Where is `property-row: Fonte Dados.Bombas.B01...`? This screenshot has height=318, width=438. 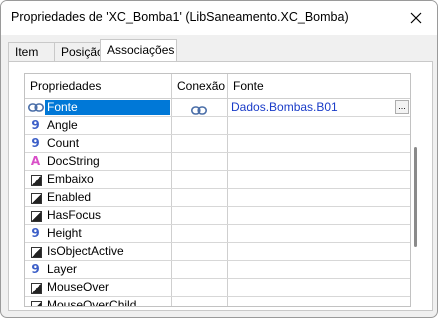 property-row: Fonte Dados.Bombas.B01... is located at coordinates (217, 108).